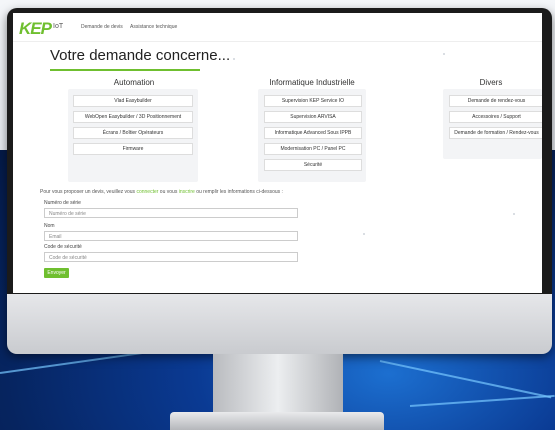 This screenshot has width=555, height=430. I want to click on brand-logo-suffix: IoT, so click(58, 26).